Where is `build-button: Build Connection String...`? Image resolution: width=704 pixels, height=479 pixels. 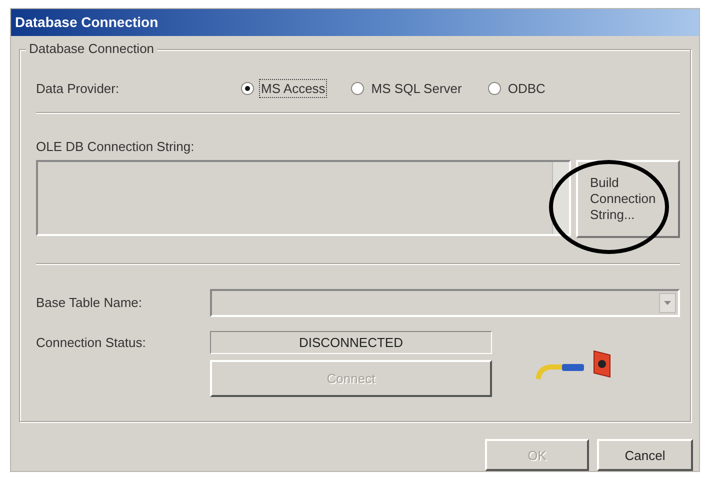 build-button: Build Connection String... is located at coordinates (628, 199).